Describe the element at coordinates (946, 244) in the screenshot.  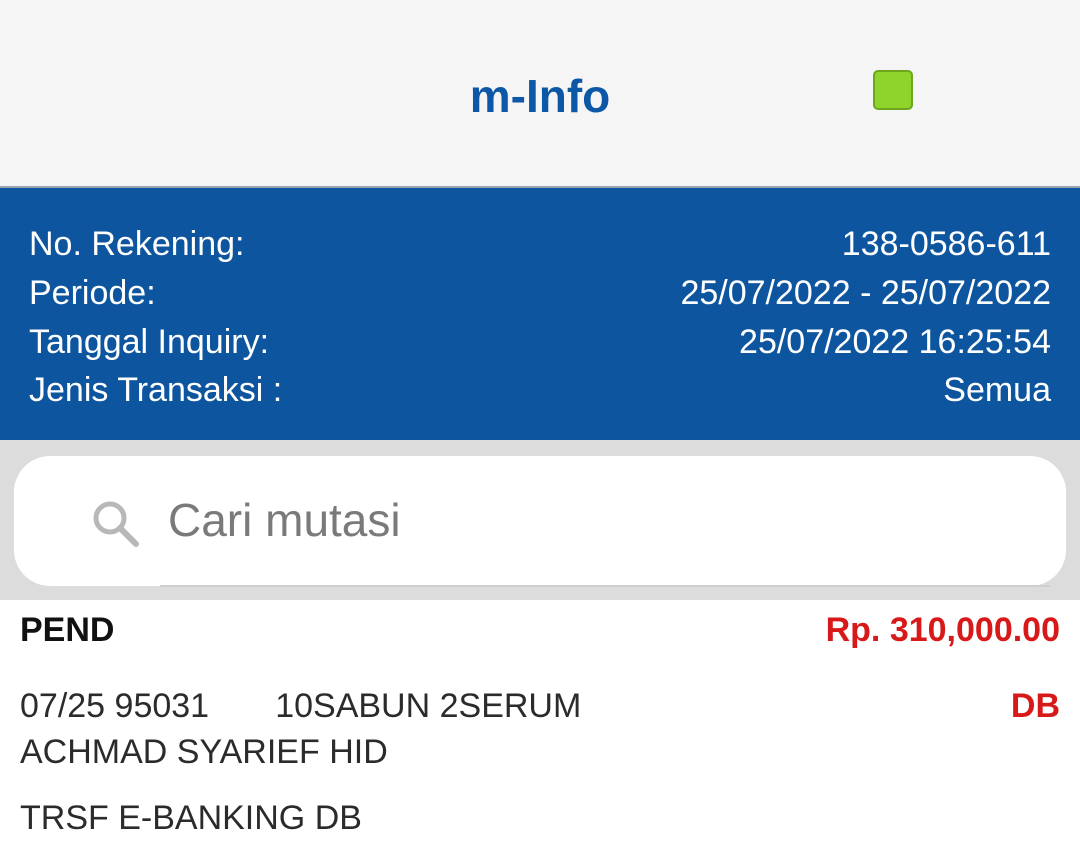
I see `info-value: 138-0586-611` at that location.